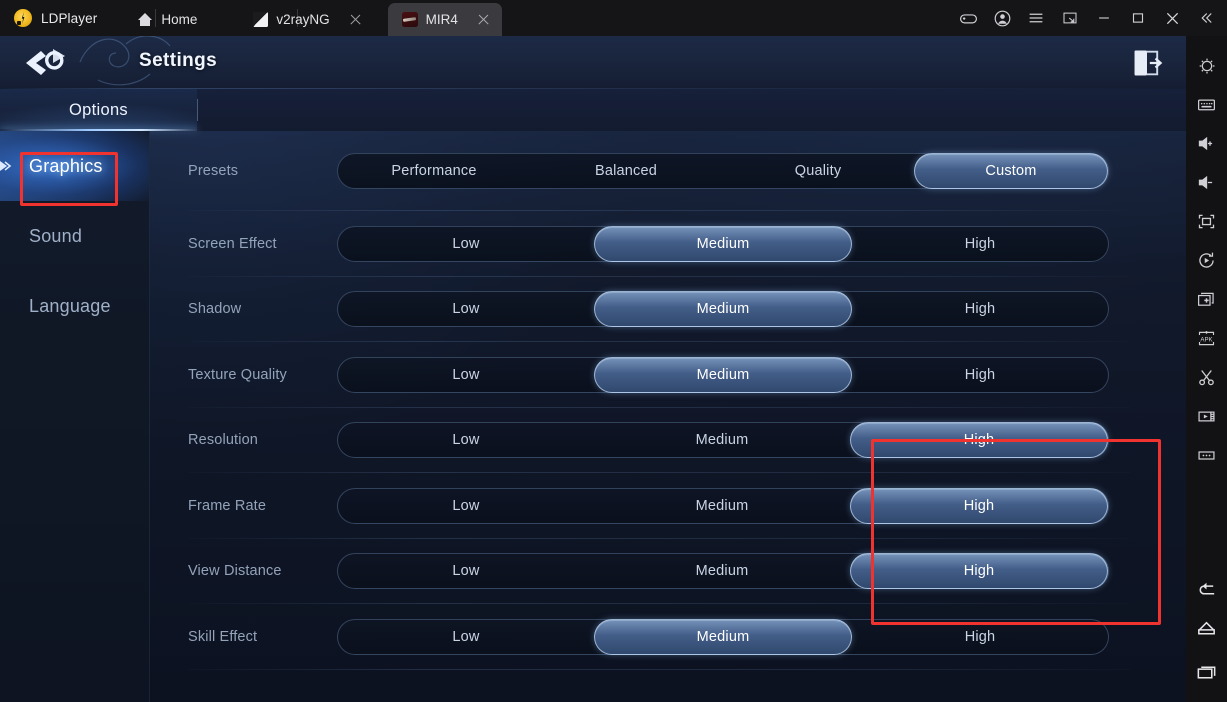 The image size is (1227, 702). I want to click on setting-row-shadow: Shadow Low Medium High, so click(668, 309).